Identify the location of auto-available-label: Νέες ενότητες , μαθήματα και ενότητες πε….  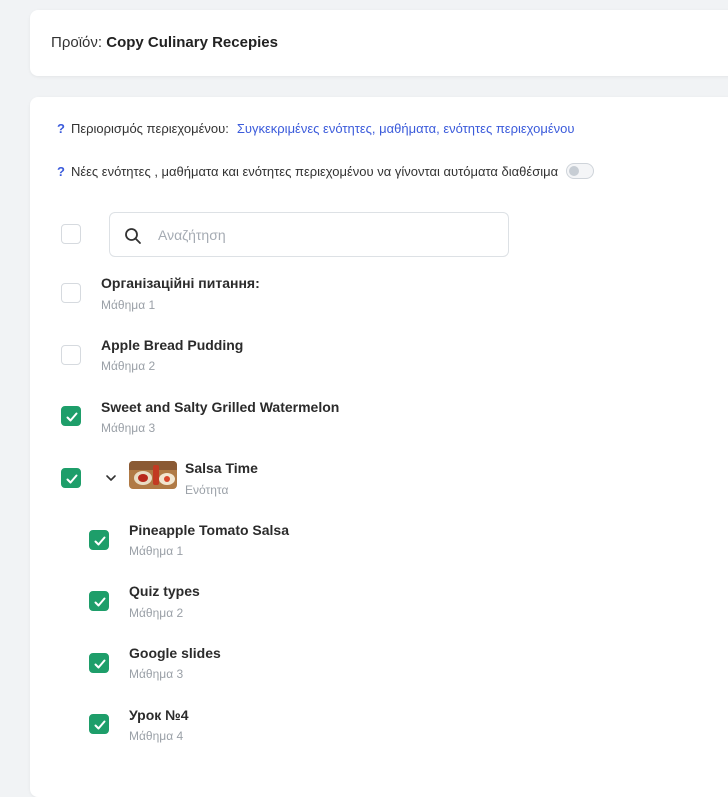
(314, 171).